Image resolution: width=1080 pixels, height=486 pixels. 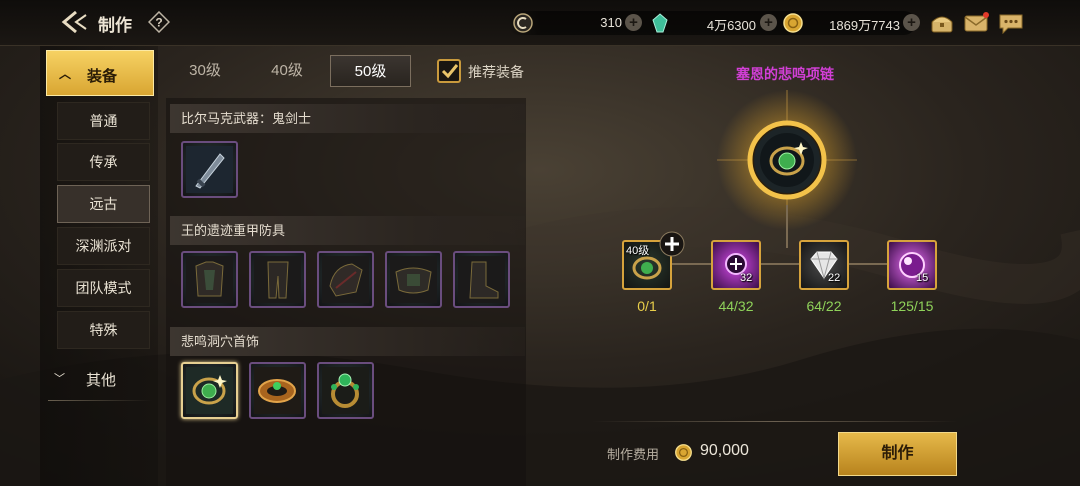 What do you see at coordinates (103, 288) in the screenshot?
I see `sidebar-item-raid-mode: 团队模式` at bounding box center [103, 288].